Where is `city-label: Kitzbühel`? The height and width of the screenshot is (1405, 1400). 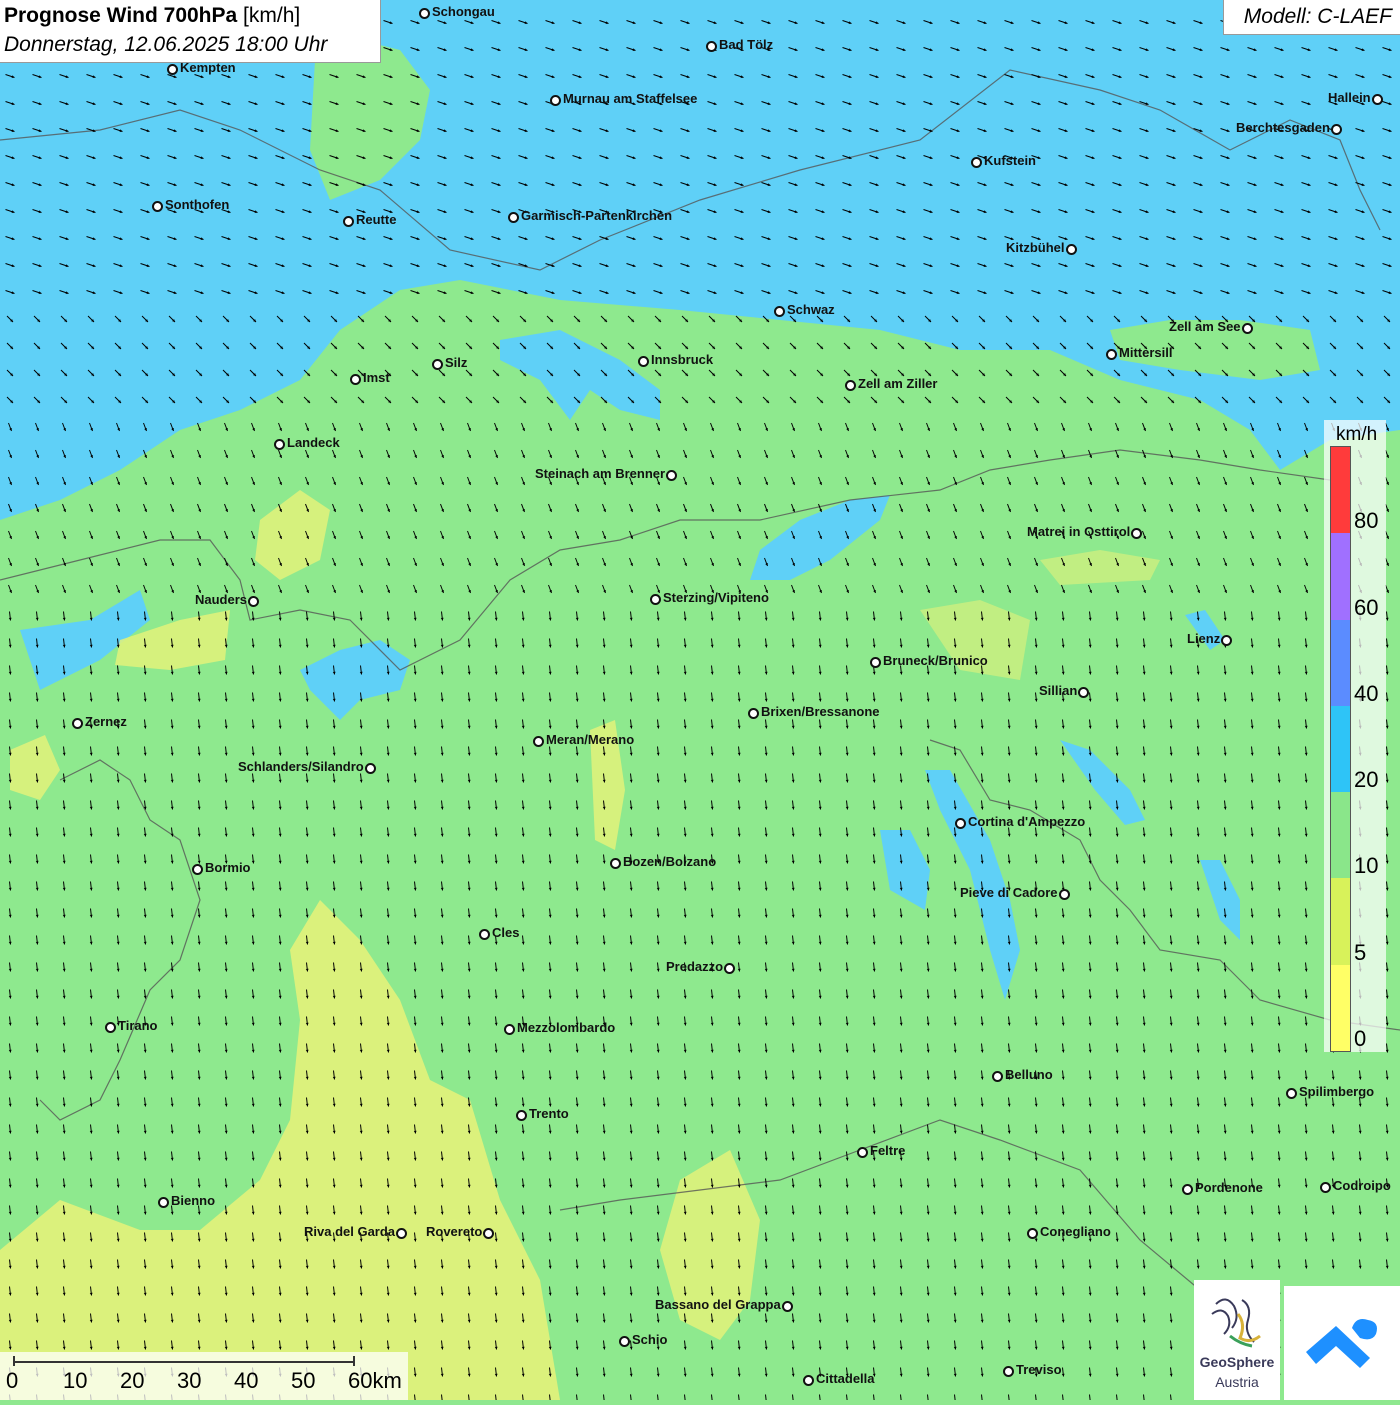 city-label: Kitzbühel is located at coordinates (1035, 247).